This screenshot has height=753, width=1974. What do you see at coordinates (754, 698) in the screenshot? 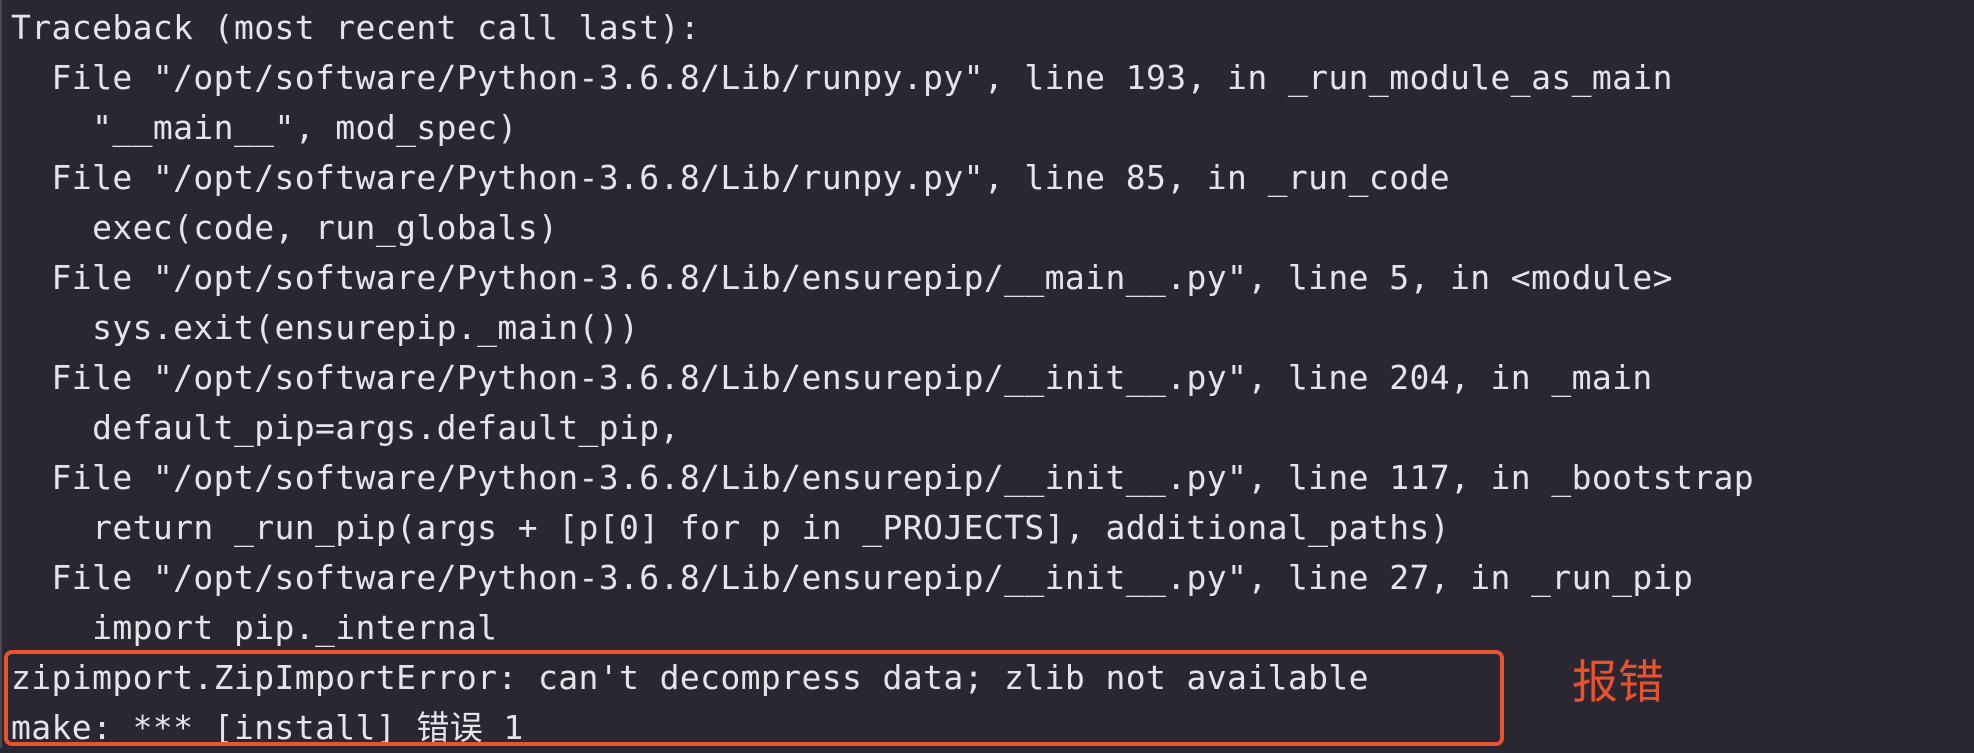
I see `error-highlight-box` at bounding box center [754, 698].